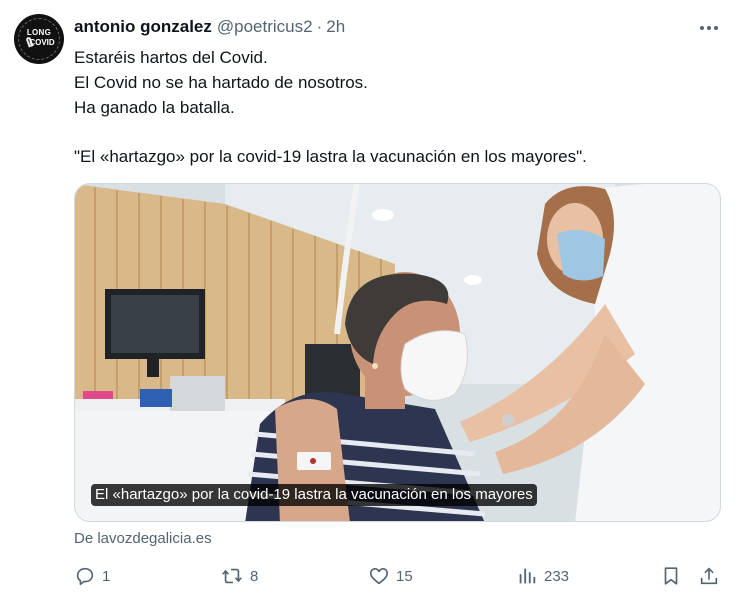  What do you see at coordinates (42, 42) in the screenshot?
I see `avatar-text-bottom: COVID` at bounding box center [42, 42].